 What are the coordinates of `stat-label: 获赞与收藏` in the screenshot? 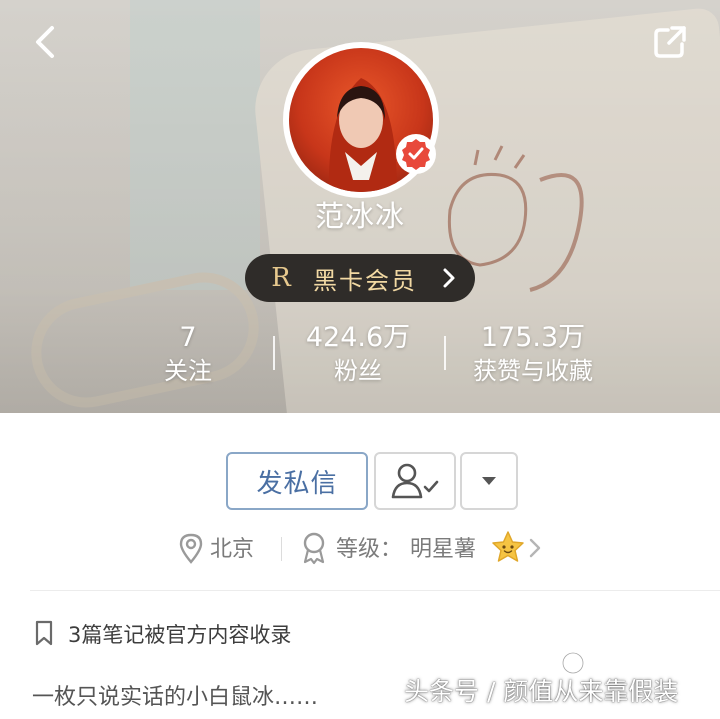 It's located at (533, 371).